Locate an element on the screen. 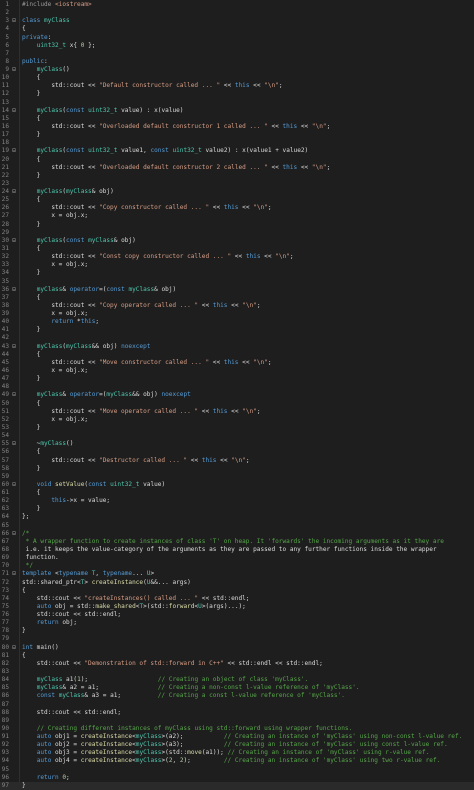  code-line: 50 { is located at coordinates (237, 404).